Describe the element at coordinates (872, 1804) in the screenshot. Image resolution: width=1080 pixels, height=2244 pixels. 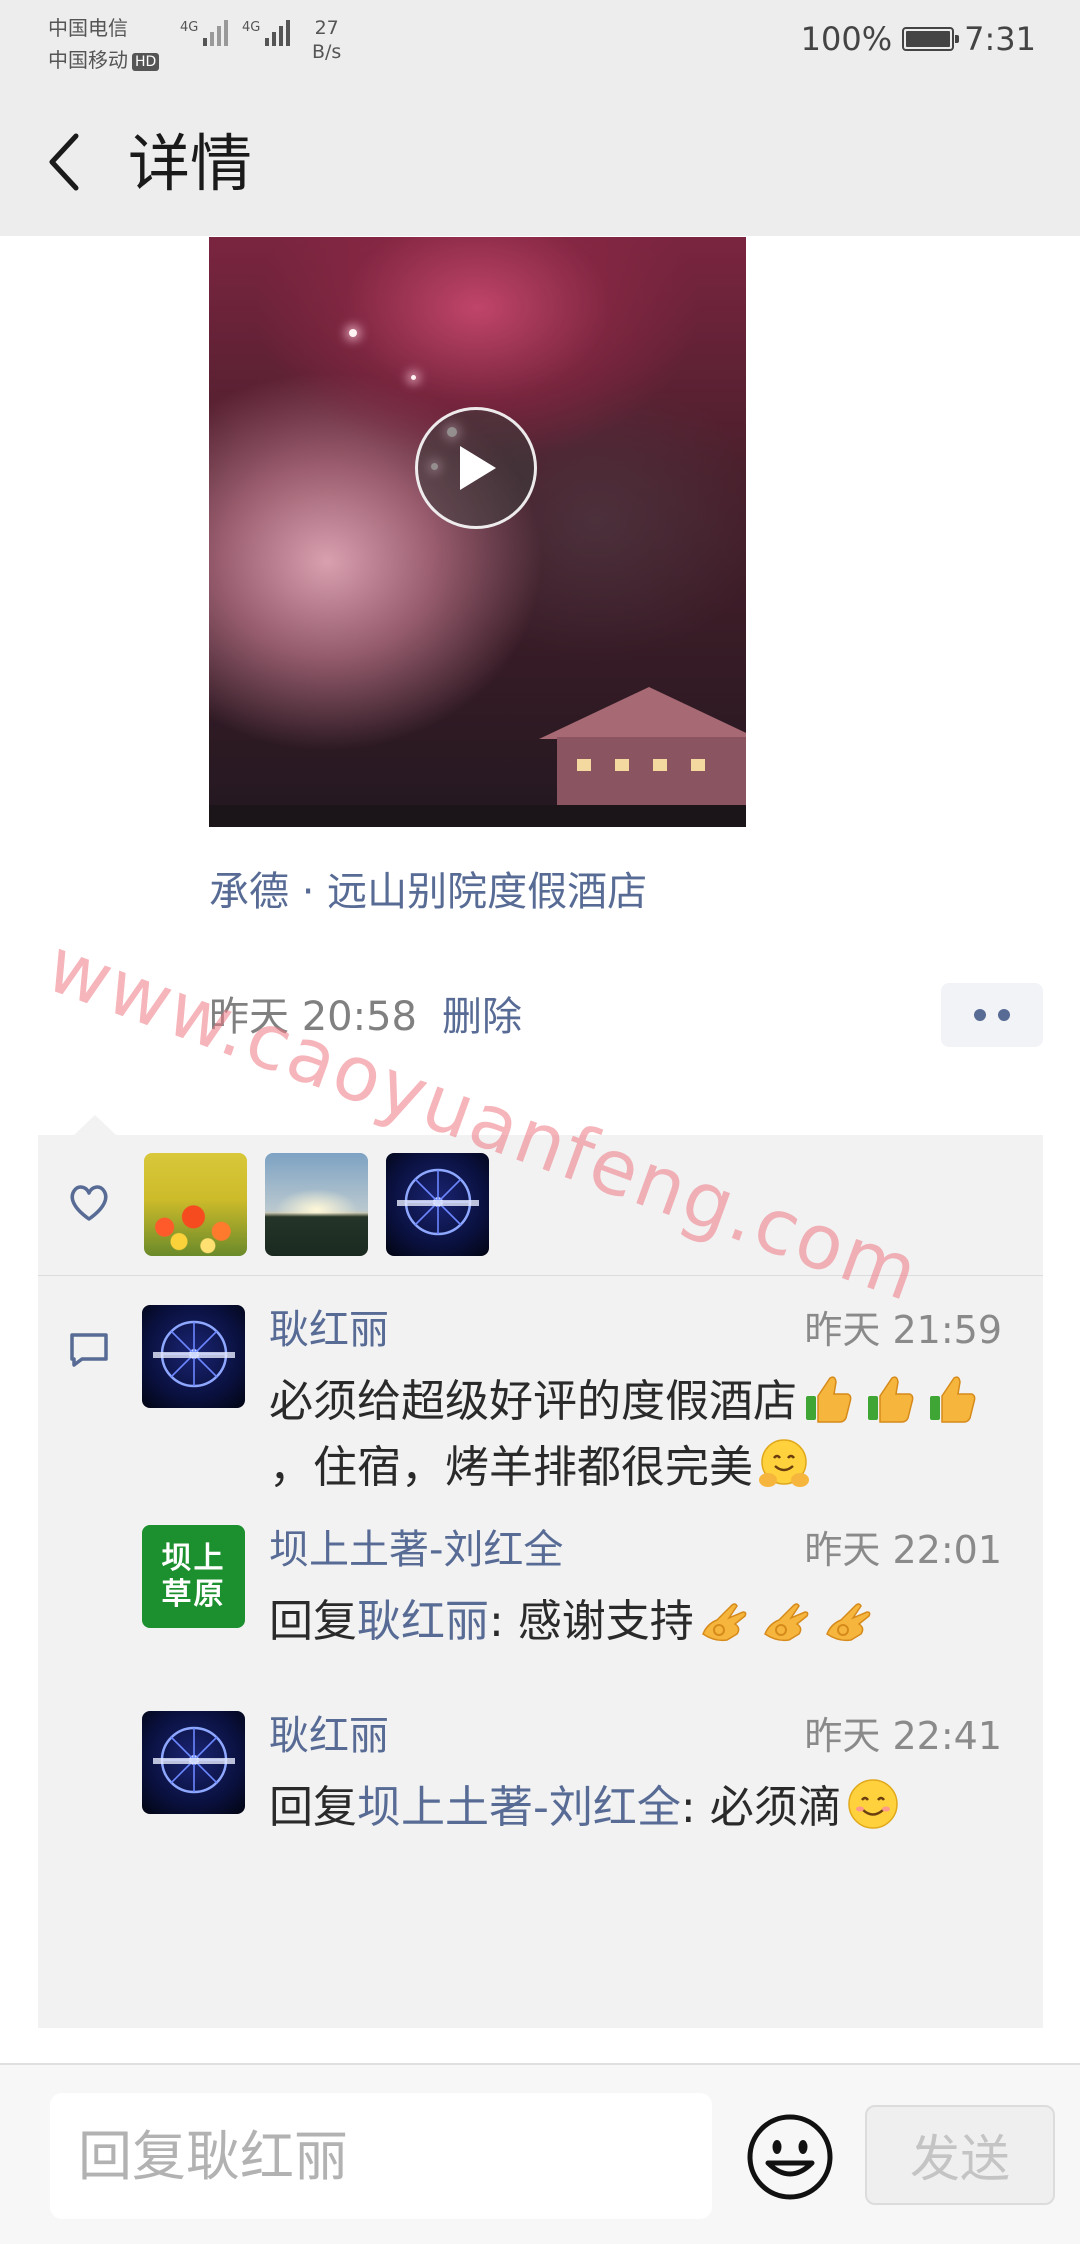
I see `smiling-face-emoji` at that location.